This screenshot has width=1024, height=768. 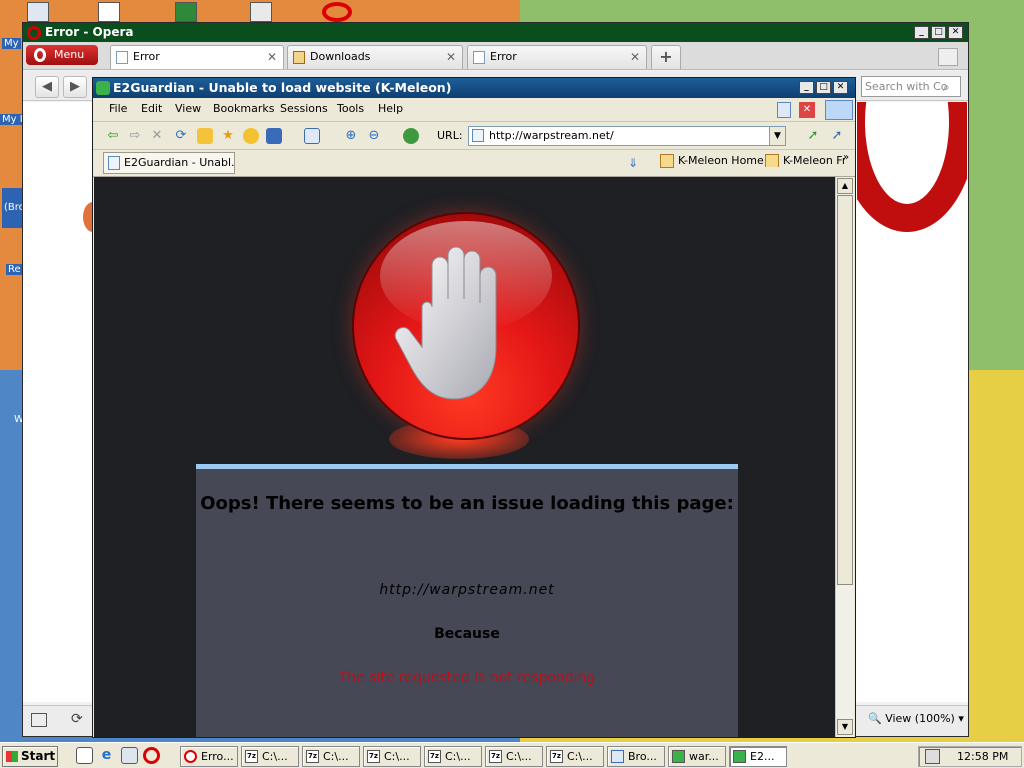 What do you see at coordinates (190, 756) in the screenshot?
I see `opera-icon` at bounding box center [190, 756].